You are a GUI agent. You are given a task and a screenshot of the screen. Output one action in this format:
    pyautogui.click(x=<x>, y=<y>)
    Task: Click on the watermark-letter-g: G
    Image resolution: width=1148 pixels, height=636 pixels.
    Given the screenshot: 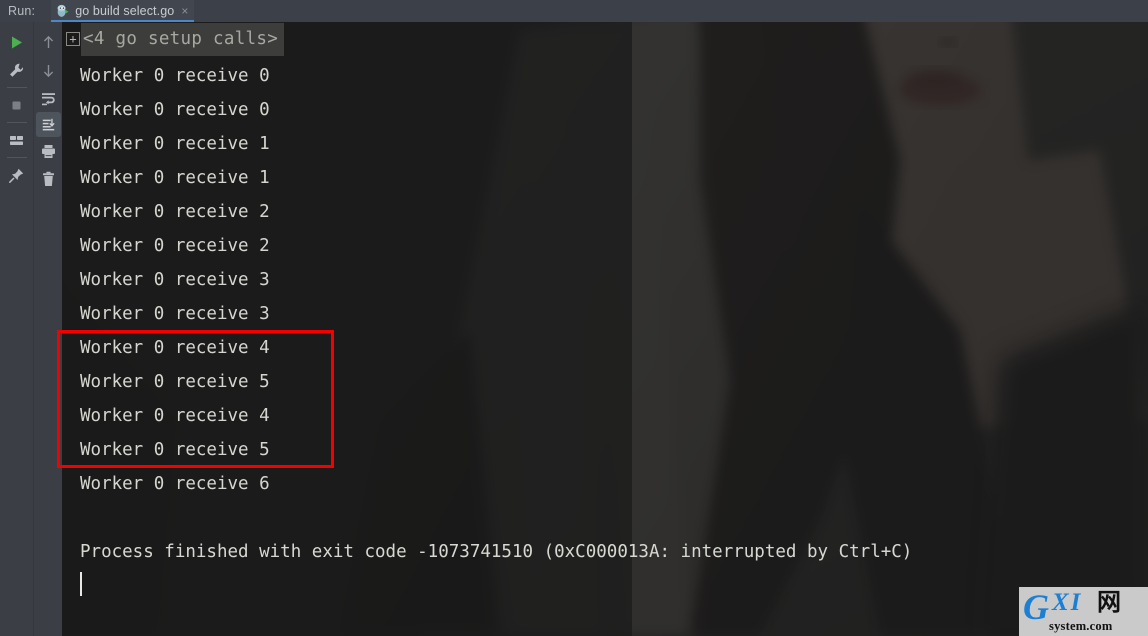 What is the action you would take?
    pyautogui.click(x=1036, y=607)
    